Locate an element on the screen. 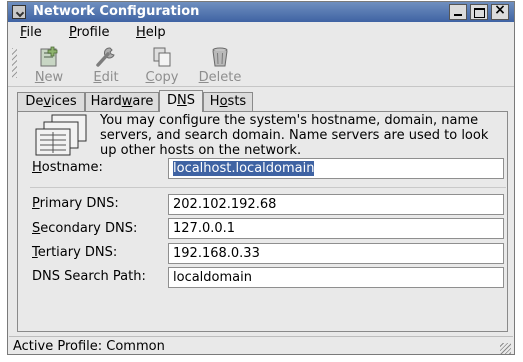  hostname-value: localhost.localdomain is located at coordinates (244, 168).